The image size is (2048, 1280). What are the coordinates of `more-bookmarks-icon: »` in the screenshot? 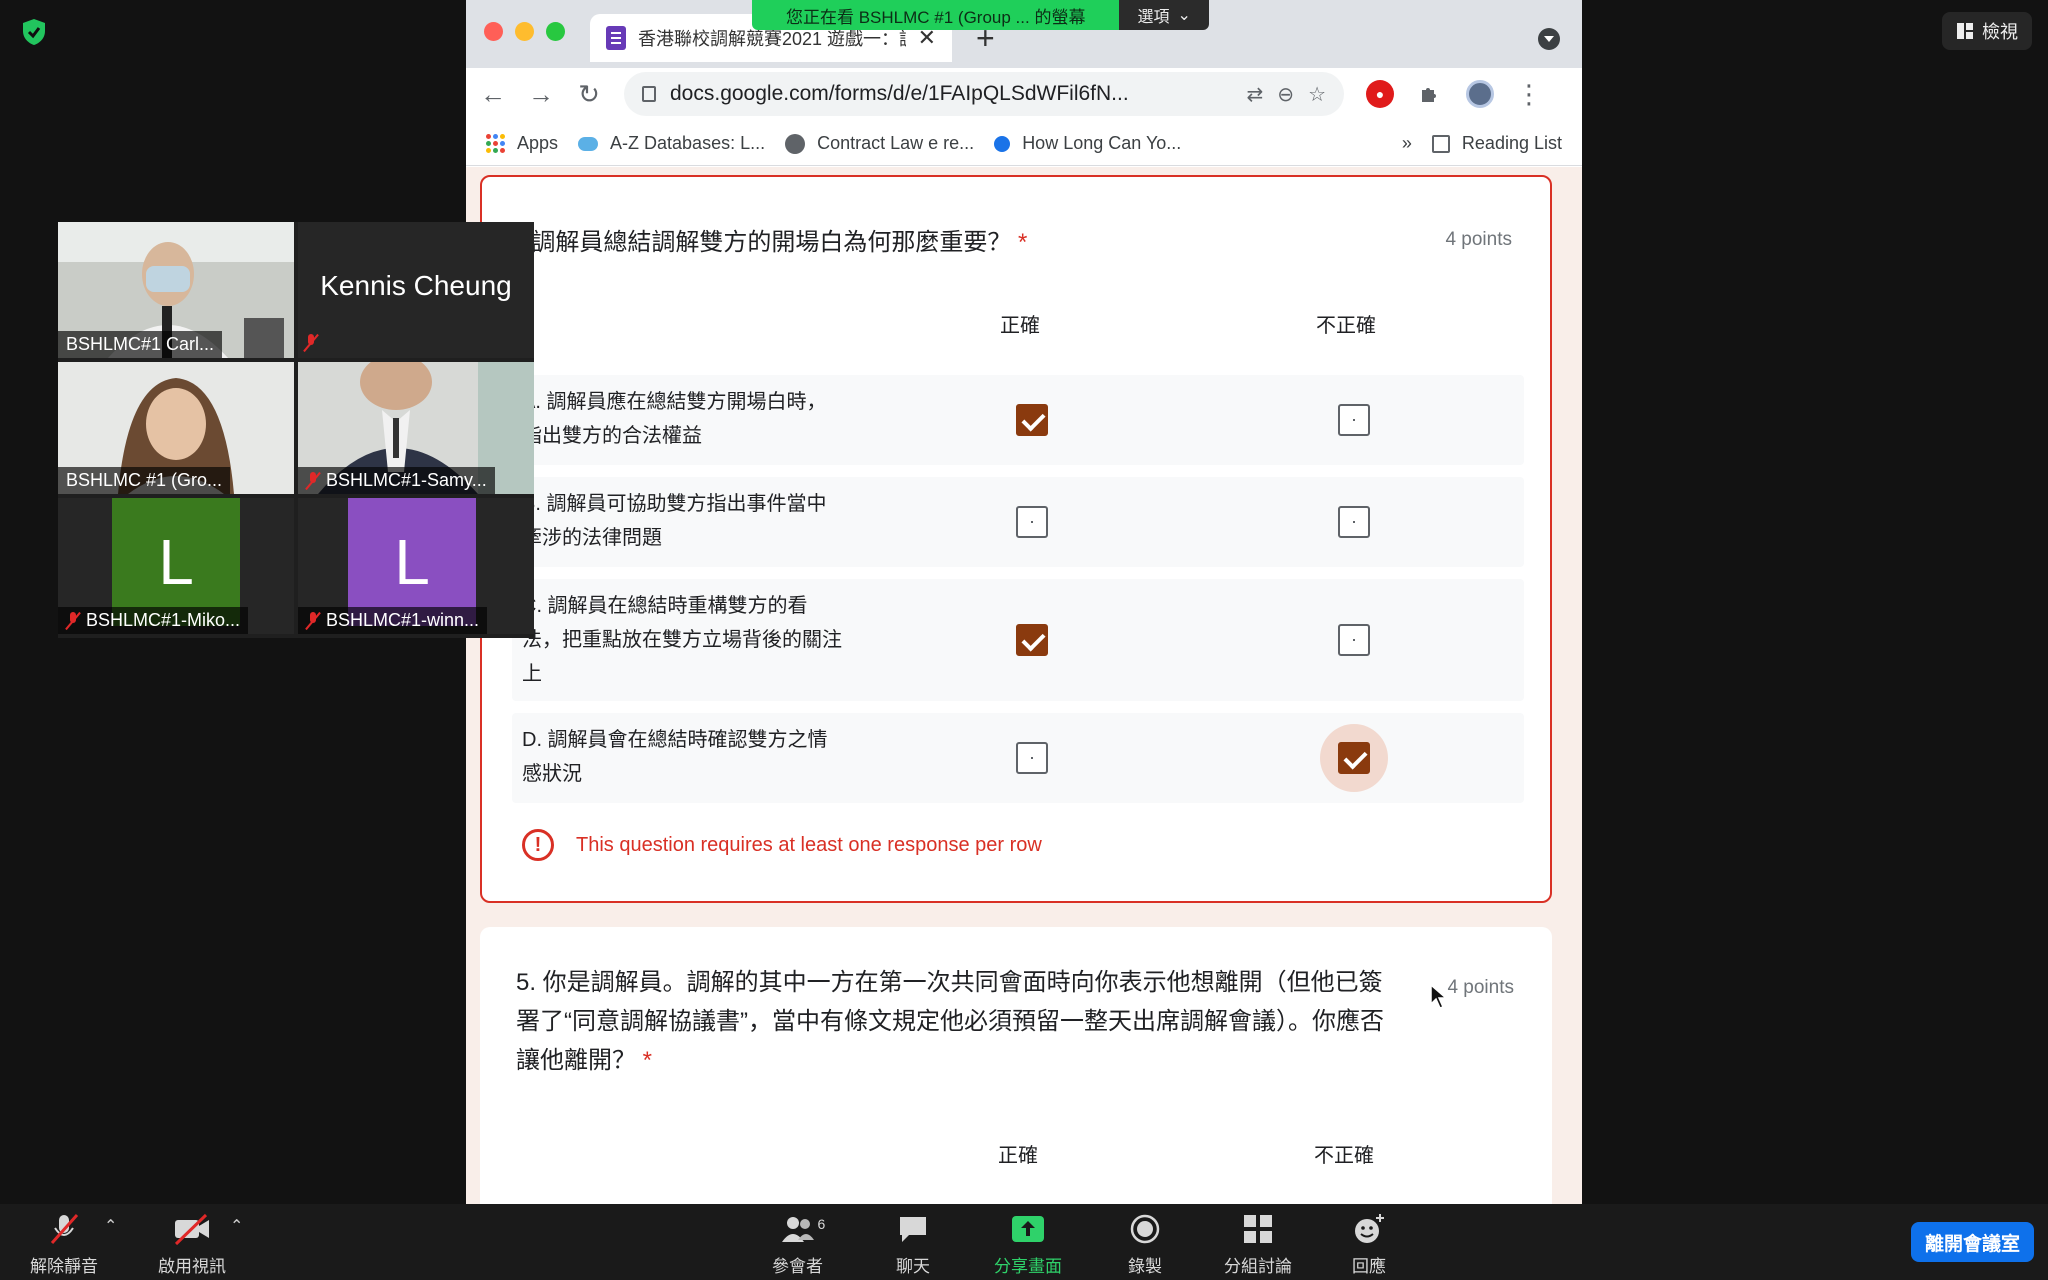 It's located at (1406, 143).